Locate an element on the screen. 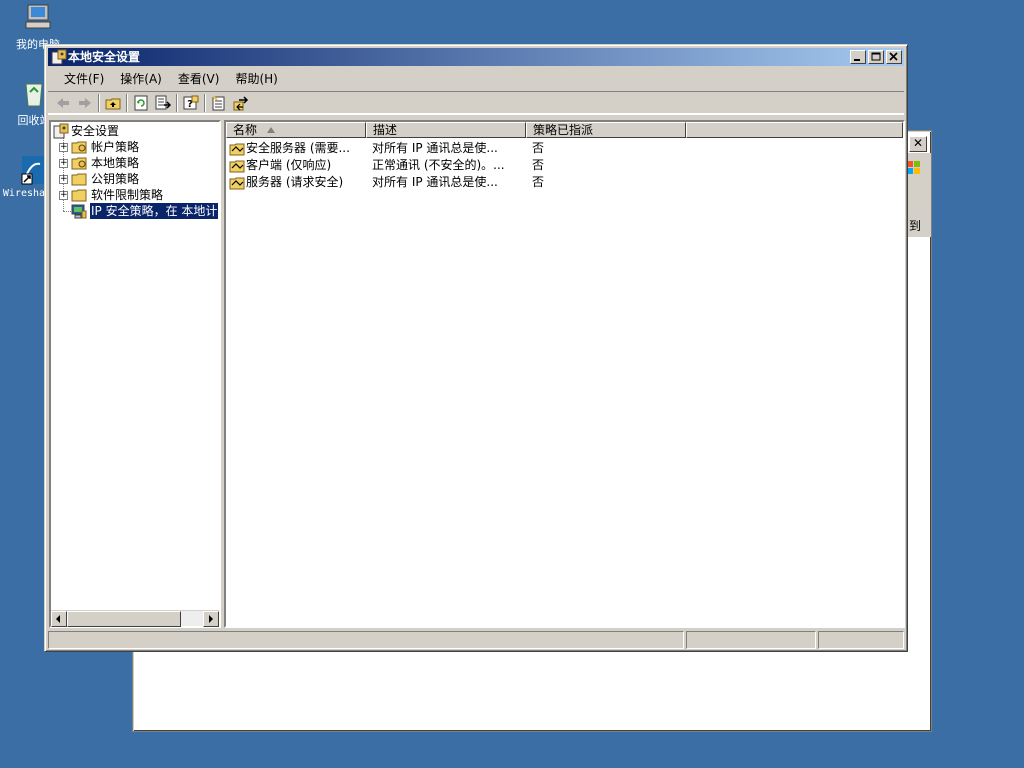 Image resolution: width=1024 pixels, height=768 pixels. forward-button is located at coordinates (85, 103).